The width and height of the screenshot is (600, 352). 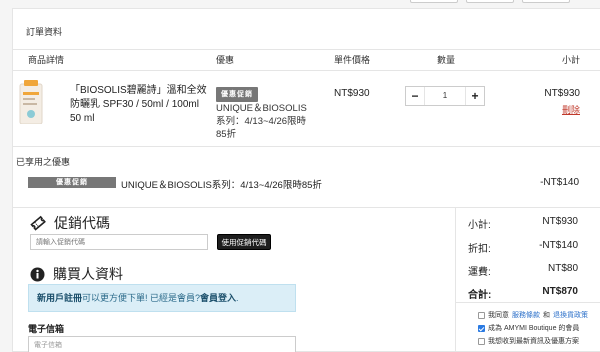 I want to click on member-text: 成為 AMYMI Boutique 的會員, so click(x=534, y=328).